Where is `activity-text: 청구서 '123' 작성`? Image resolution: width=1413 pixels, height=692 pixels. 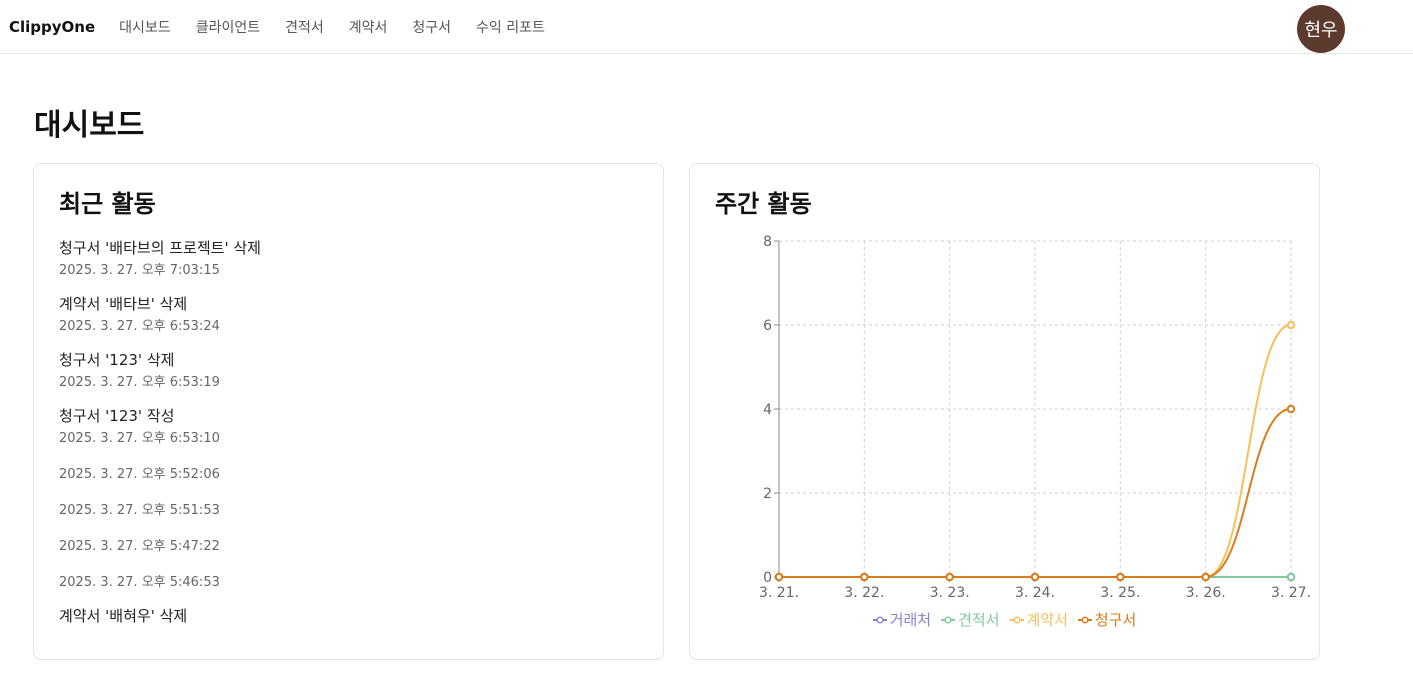
activity-text: 청구서 '123' 작성 is located at coordinates (117, 416).